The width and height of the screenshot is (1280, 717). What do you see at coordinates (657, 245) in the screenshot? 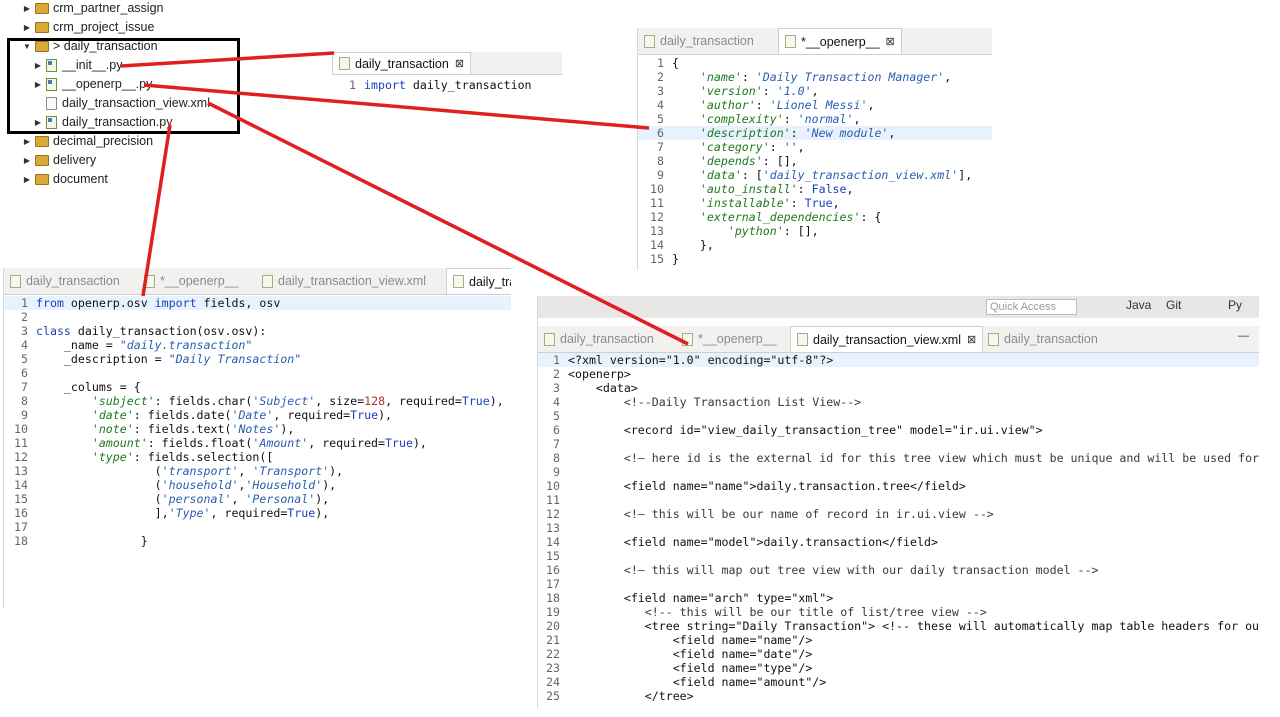
I see `line-number: 14` at bounding box center [657, 245].